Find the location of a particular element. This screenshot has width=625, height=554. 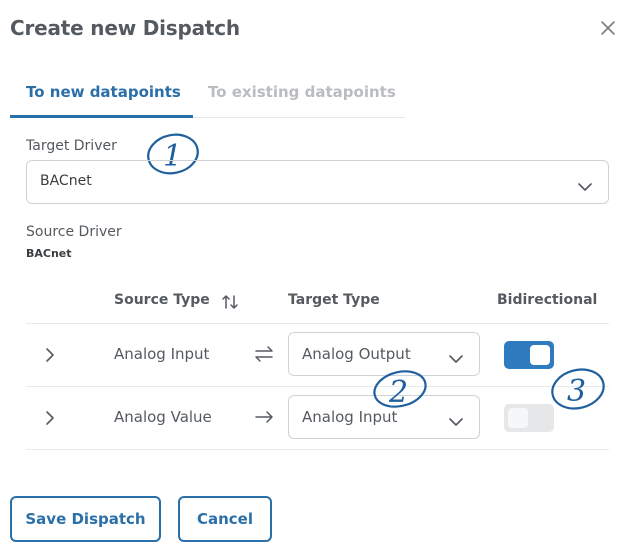

annotation-3: 3 is located at coordinates (579, 391).